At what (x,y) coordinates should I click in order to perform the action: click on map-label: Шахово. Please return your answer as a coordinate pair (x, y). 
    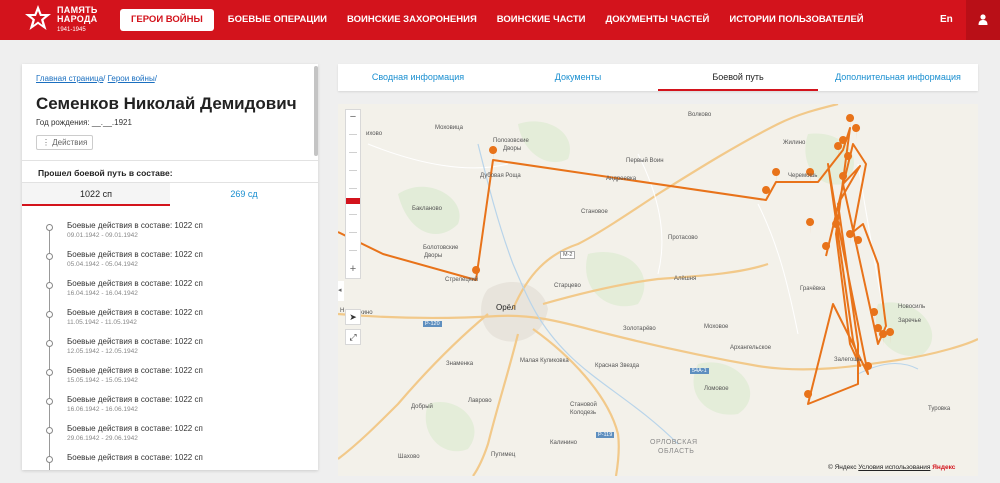
    Looking at the image, I should click on (409, 457).